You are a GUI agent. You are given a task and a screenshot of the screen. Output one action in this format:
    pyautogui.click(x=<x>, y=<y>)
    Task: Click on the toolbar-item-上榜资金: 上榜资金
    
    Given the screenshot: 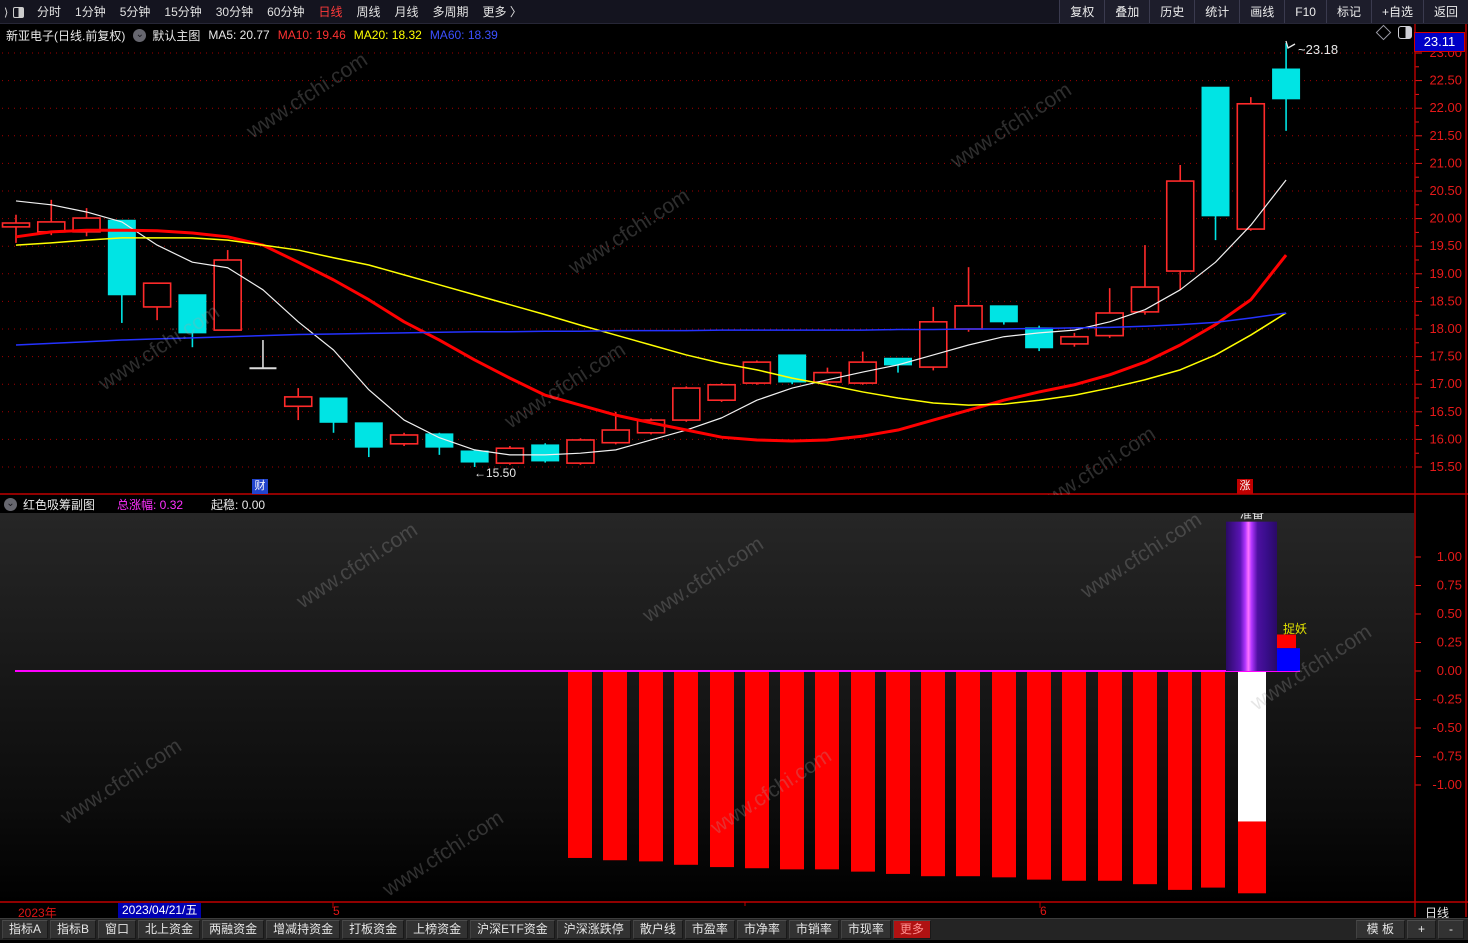 What is the action you would take?
    pyautogui.click(x=437, y=929)
    